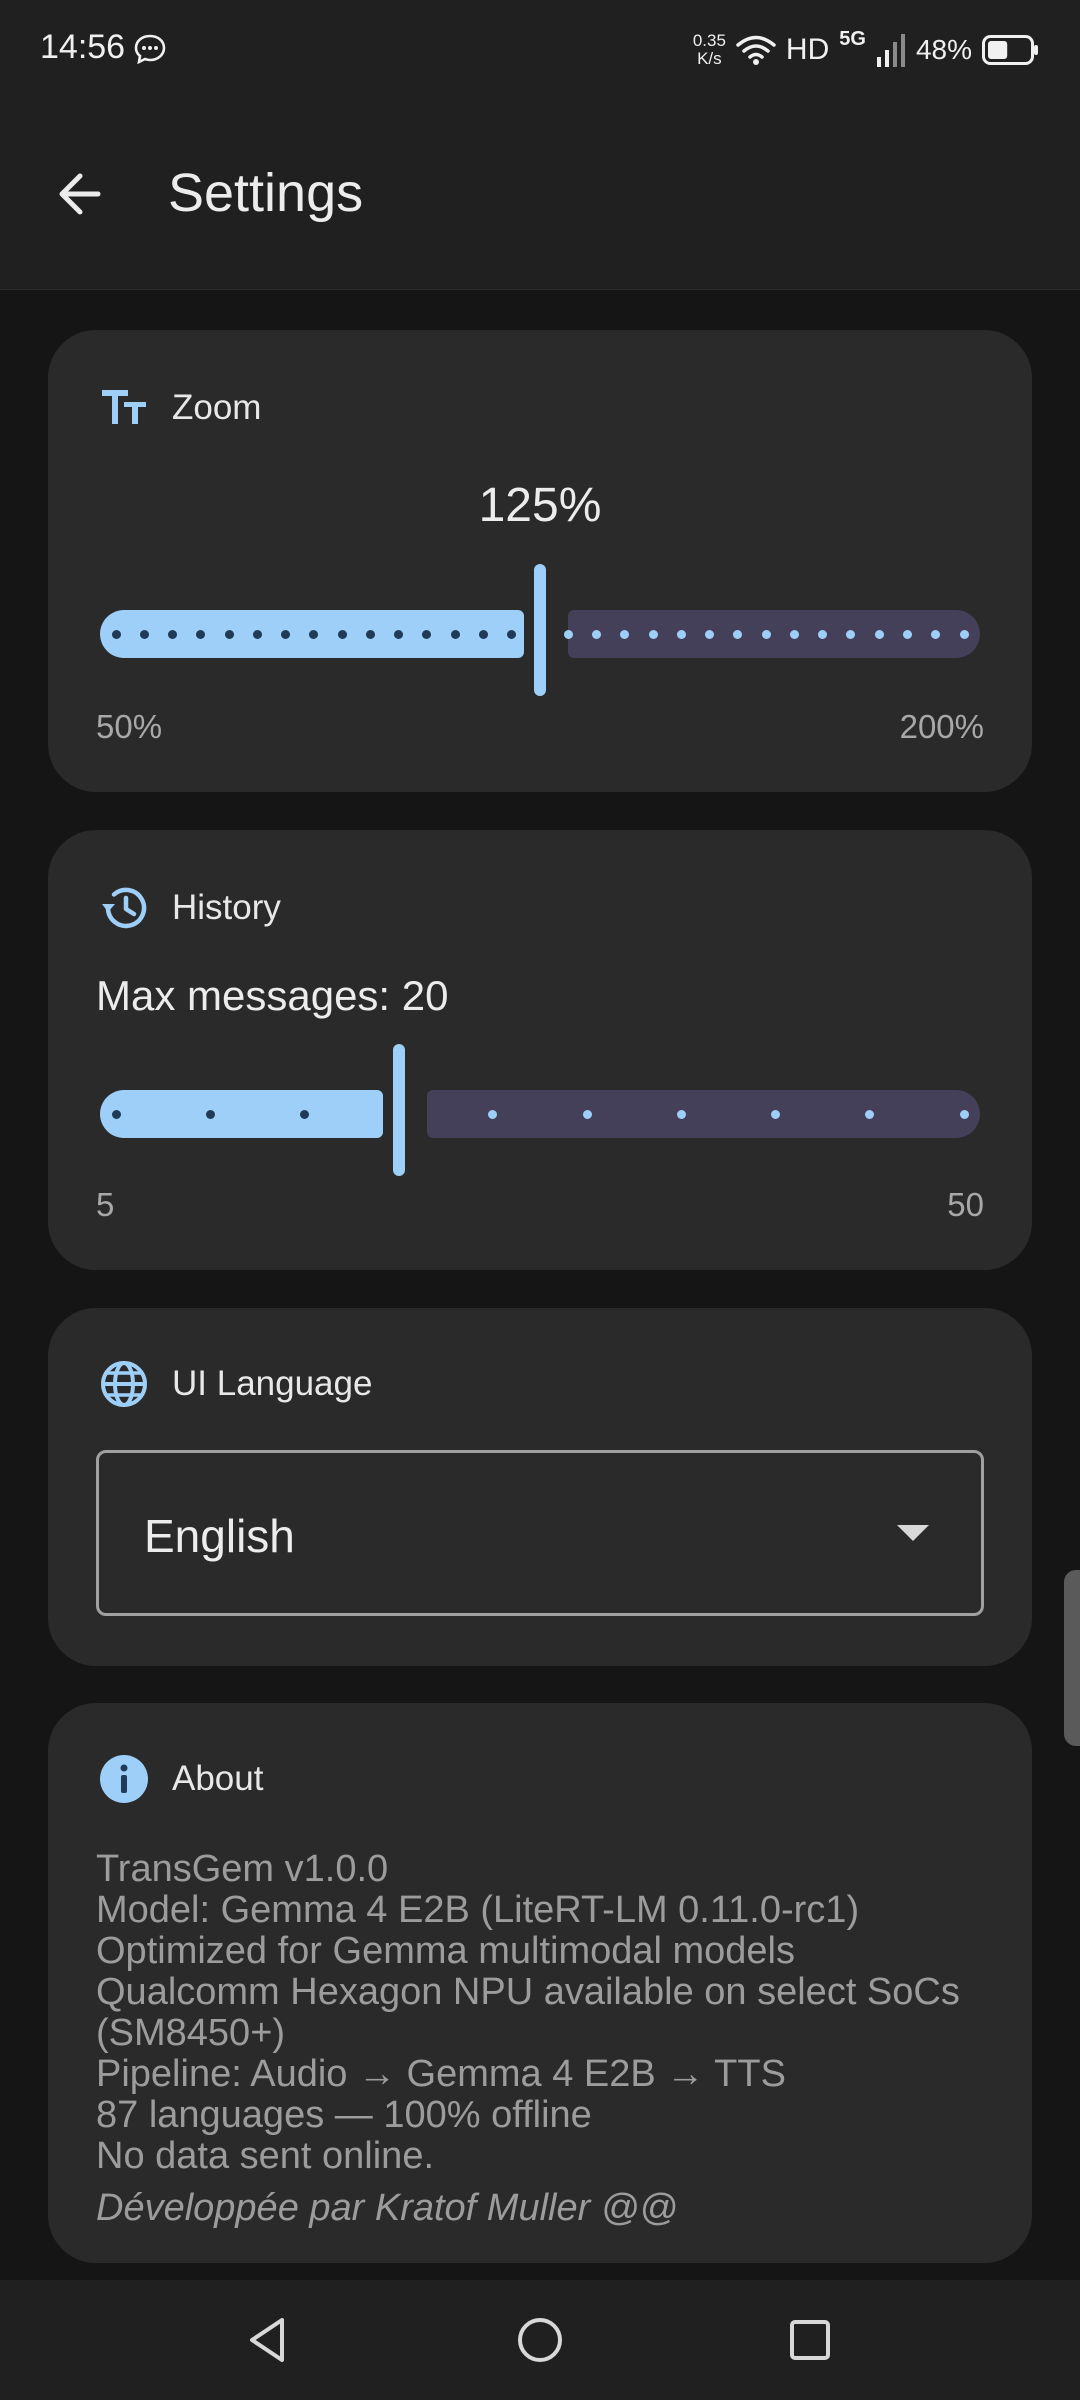 This screenshot has width=1080, height=2400. Describe the element at coordinates (810, 2340) in the screenshot. I see `nav-recents-icon` at that location.